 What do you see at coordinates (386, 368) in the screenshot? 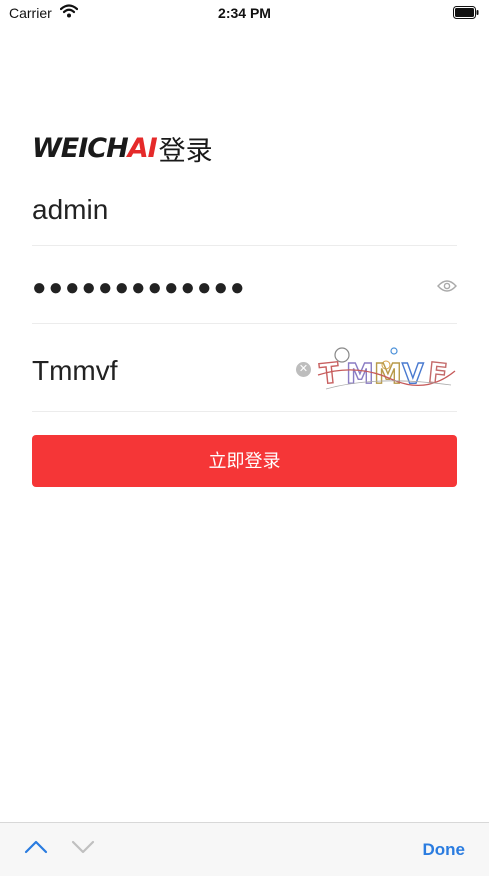
I see `captcha-image: T M M V F` at bounding box center [386, 368].